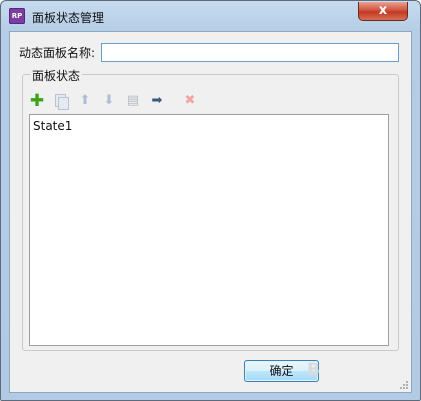 The height and width of the screenshot is (401, 421). Describe the element at coordinates (85, 101) in the screenshot. I see `move-up-icon: ⬆` at that location.